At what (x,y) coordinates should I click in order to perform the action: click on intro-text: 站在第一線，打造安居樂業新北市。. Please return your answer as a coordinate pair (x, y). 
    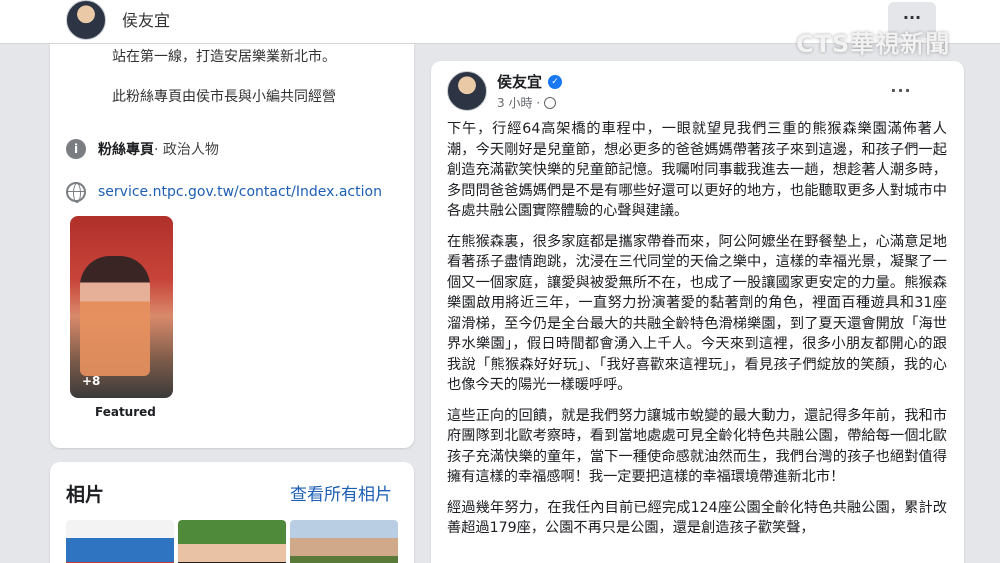
    Looking at the image, I should click on (224, 57).